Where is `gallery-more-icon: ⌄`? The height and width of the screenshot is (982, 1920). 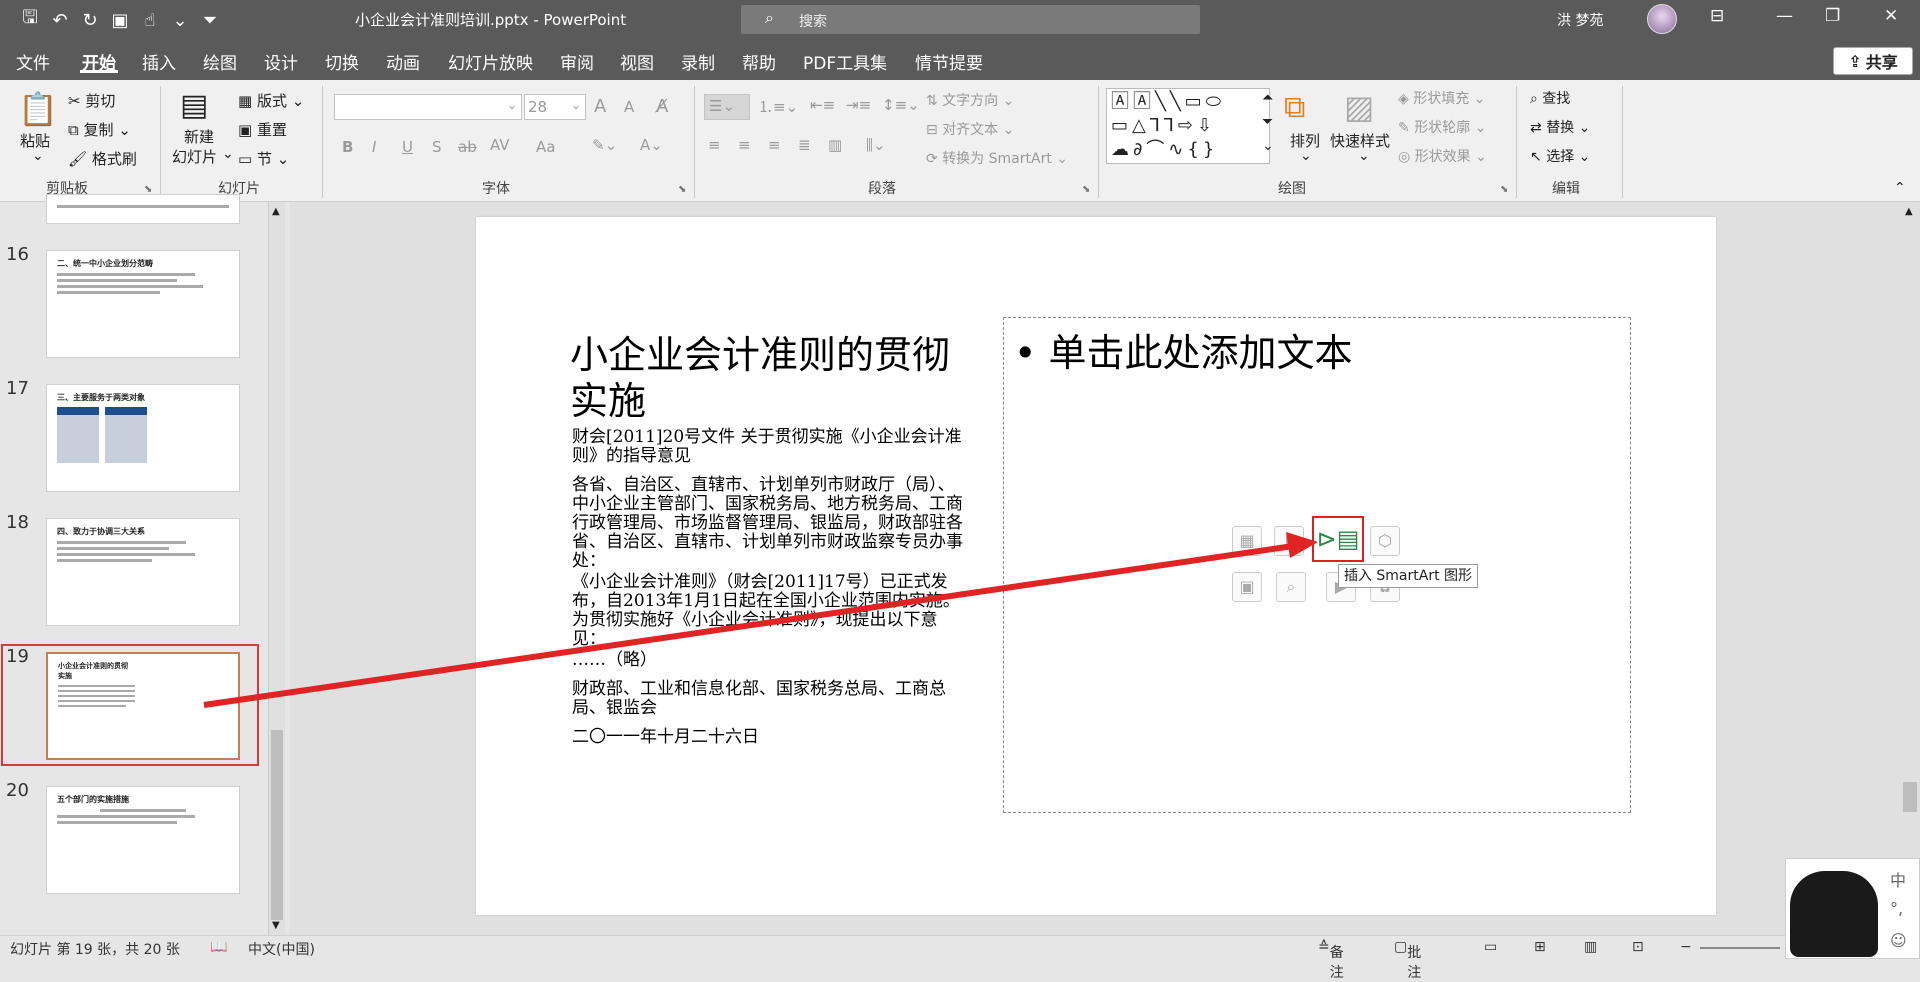 gallery-more-icon: ⌄ is located at coordinates (1268, 146).